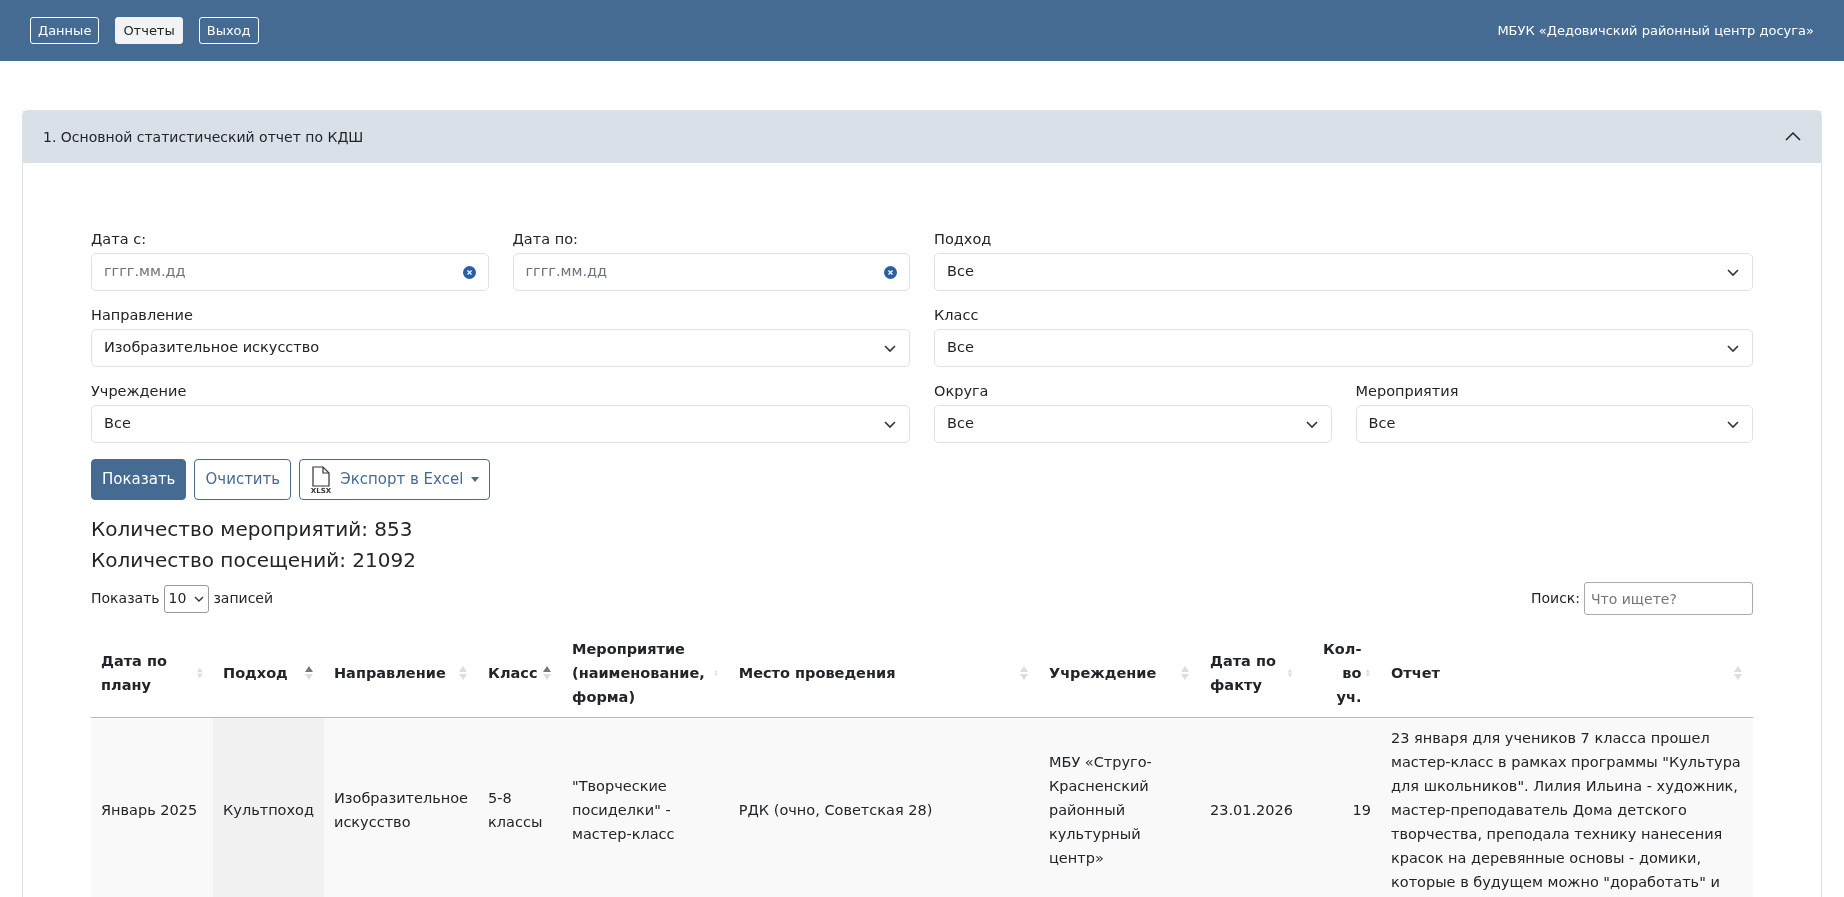  What do you see at coordinates (1555, 598) in the screenshot?
I see `search-label: Поиск:` at bounding box center [1555, 598].